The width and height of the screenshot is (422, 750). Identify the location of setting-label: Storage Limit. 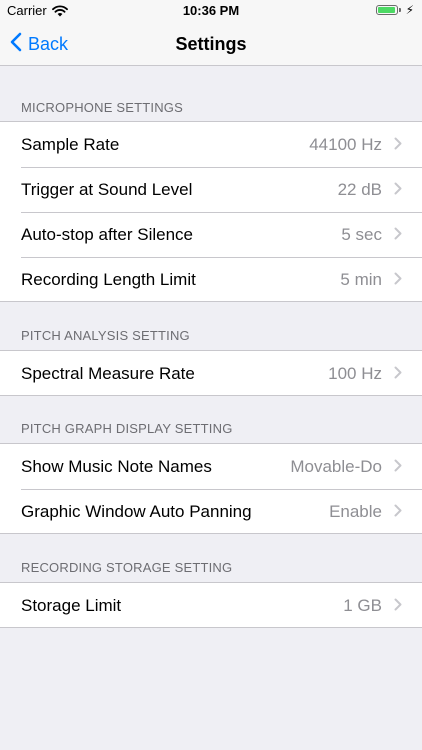
(71, 605).